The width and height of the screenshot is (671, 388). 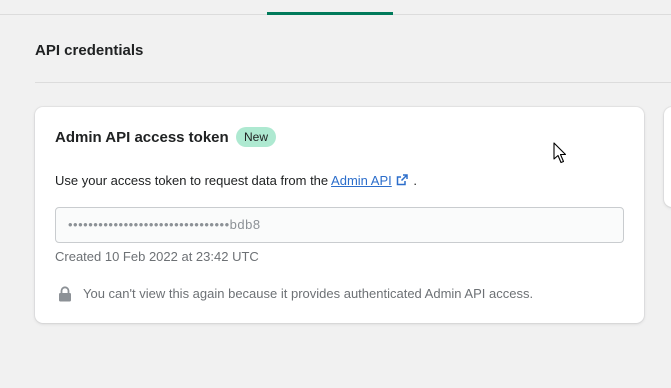 What do you see at coordinates (256, 137) in the screenshot?
I see `new-badge: New` at bounding box center [256, 137].